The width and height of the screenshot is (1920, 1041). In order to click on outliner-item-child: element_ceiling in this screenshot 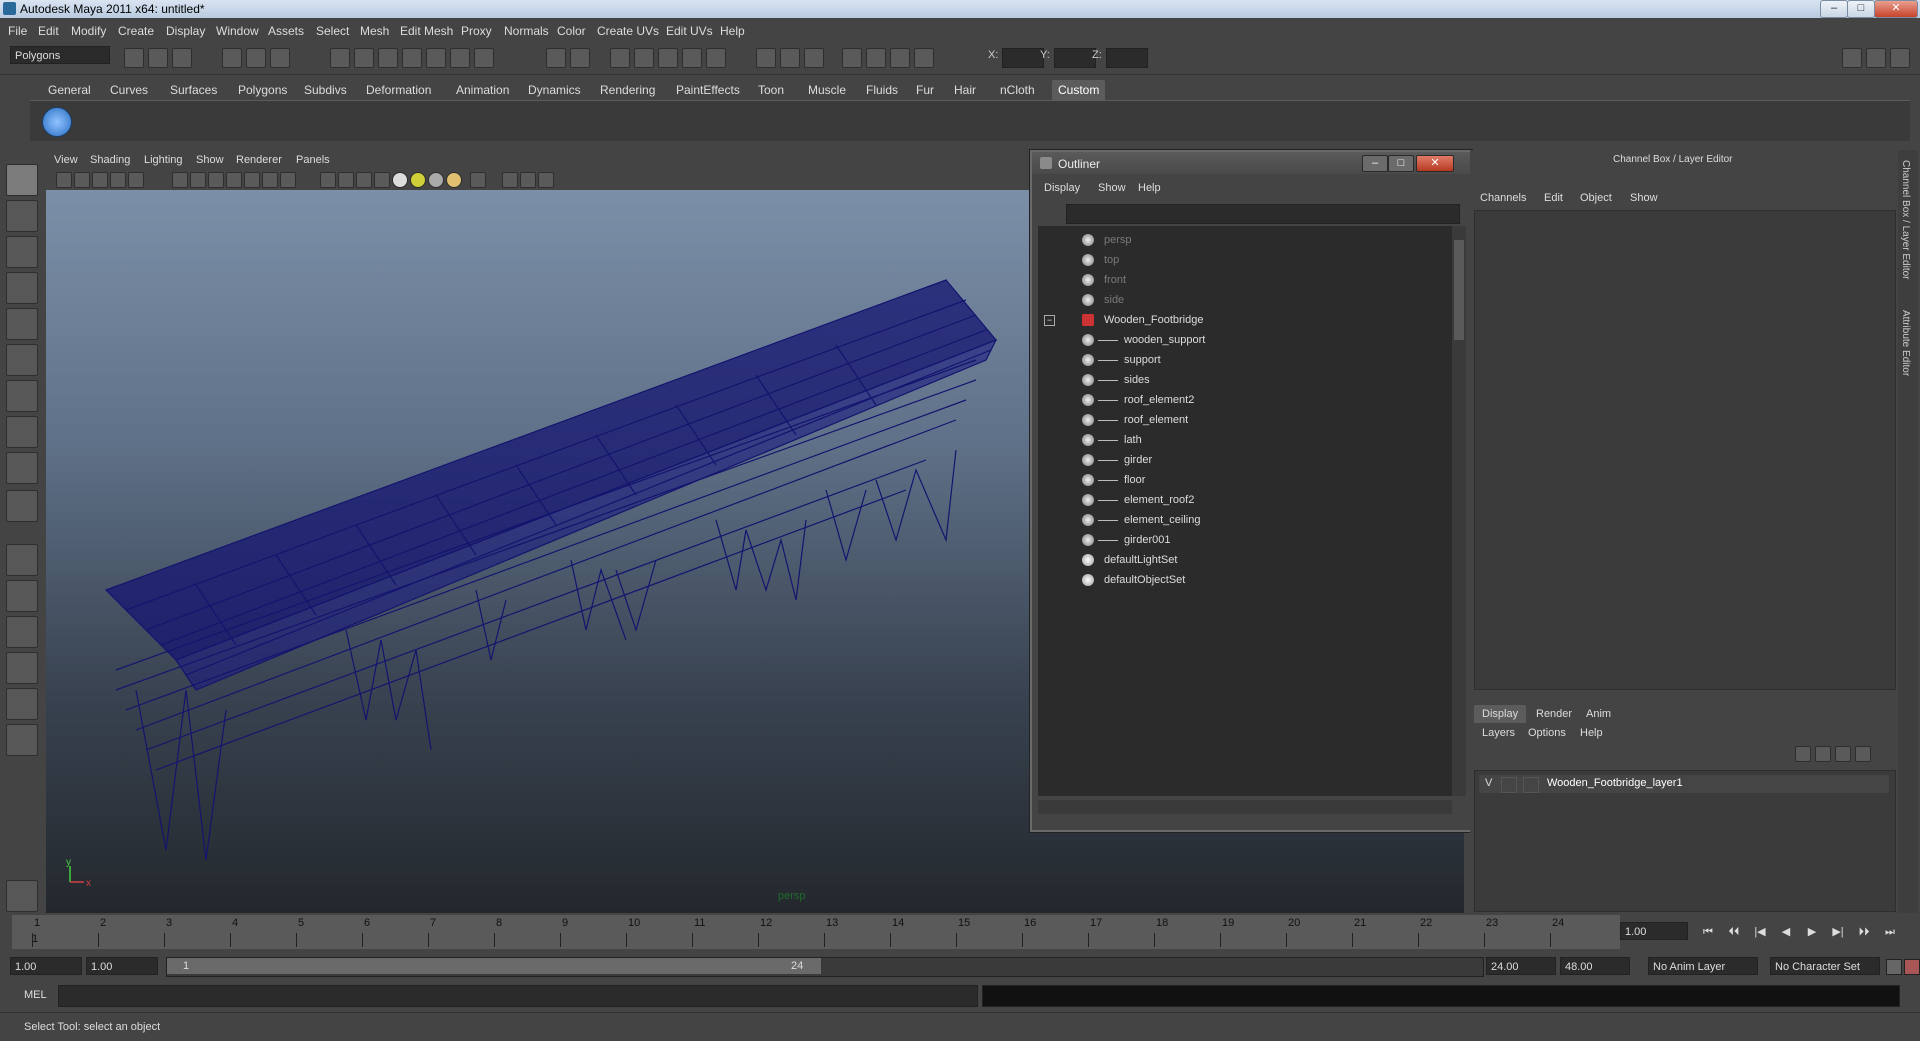, I will do `click(1238, 520)`.